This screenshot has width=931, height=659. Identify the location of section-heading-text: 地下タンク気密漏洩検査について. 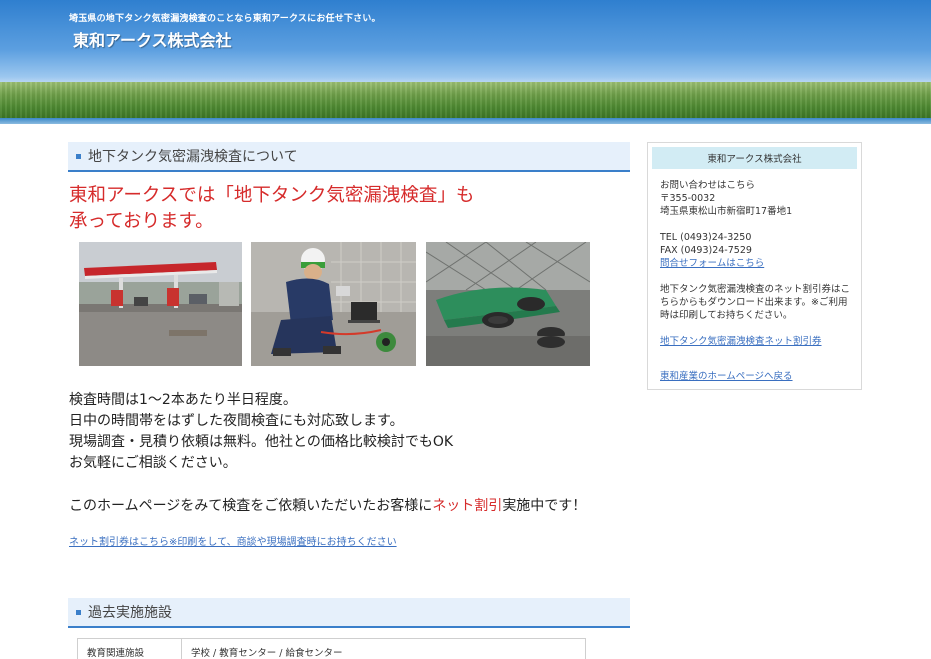
(193, 157).